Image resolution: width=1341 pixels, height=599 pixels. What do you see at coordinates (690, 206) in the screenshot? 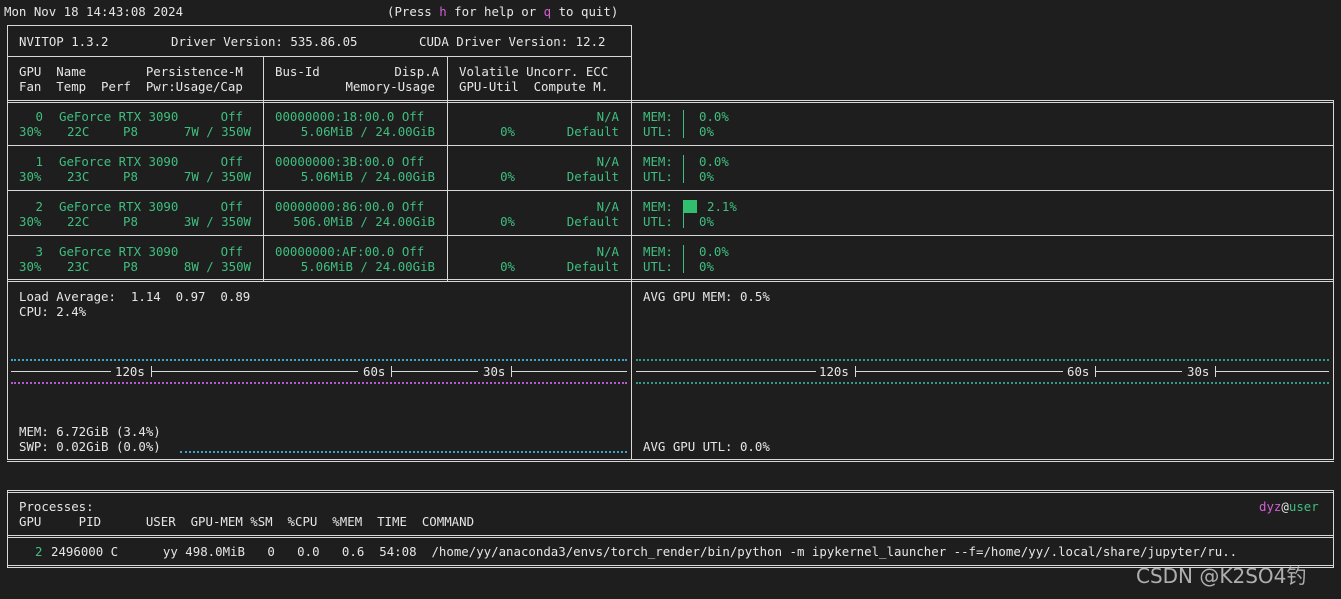
I see `gpu-mem-bar` at bounding box center [690, 206].